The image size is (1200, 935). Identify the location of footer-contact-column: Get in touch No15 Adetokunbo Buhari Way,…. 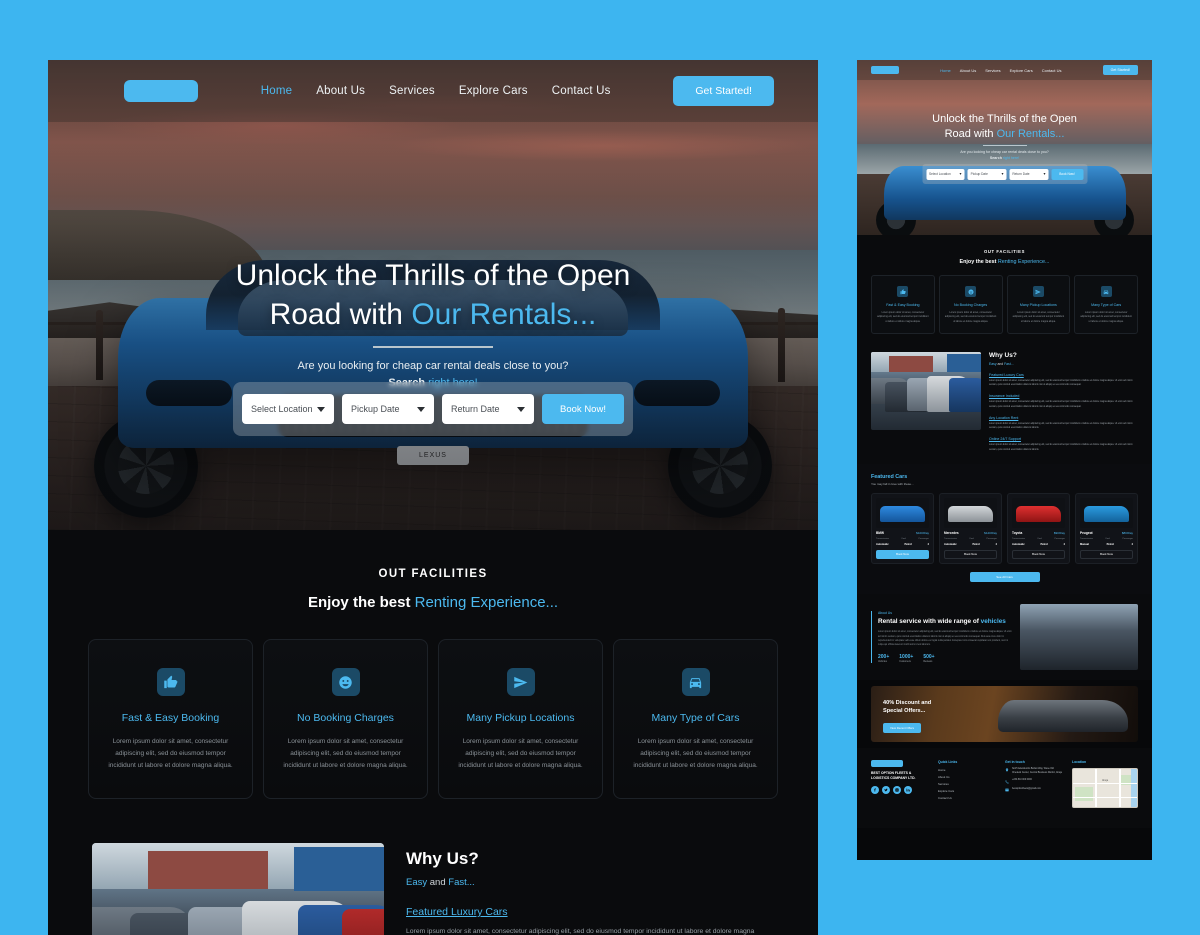
(1033, 784).